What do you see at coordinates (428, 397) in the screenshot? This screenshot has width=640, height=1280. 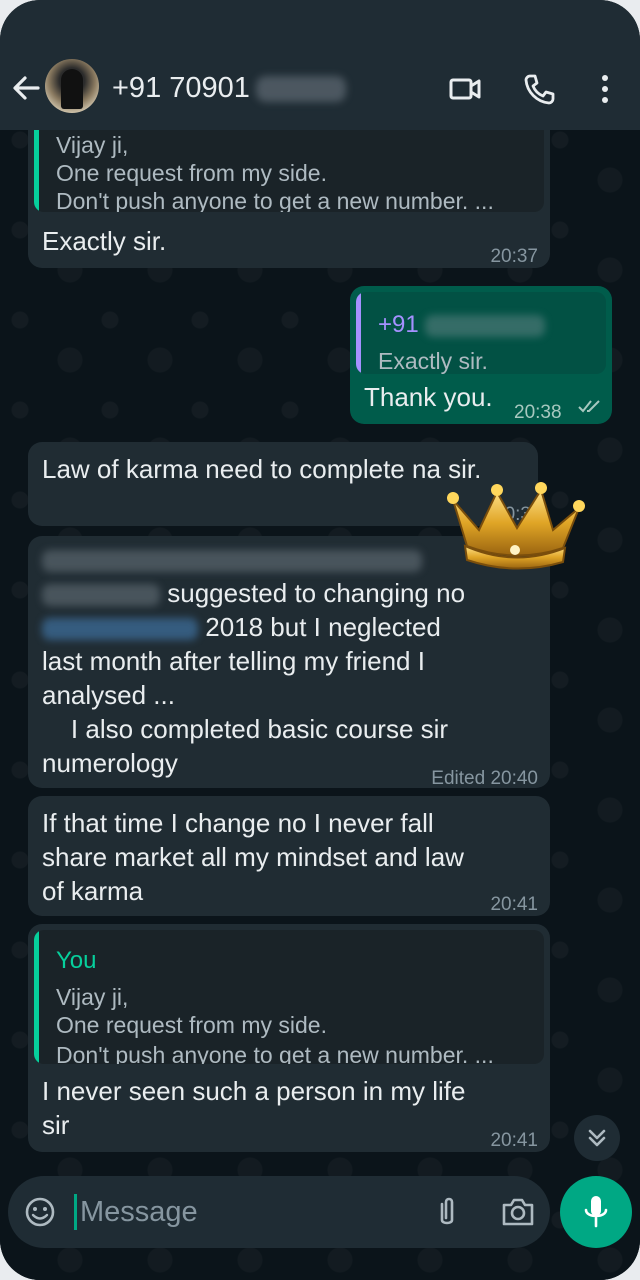 I see `message-text: Thank you.` at bounding box center [428, 397].